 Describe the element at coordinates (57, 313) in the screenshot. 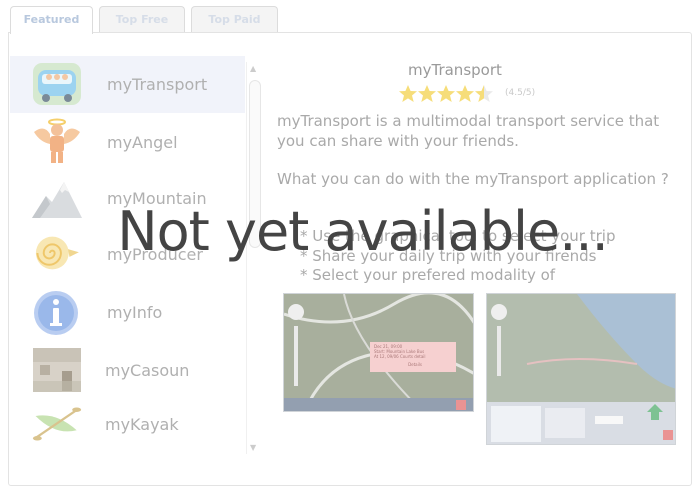

I see `info-icon` at that location.